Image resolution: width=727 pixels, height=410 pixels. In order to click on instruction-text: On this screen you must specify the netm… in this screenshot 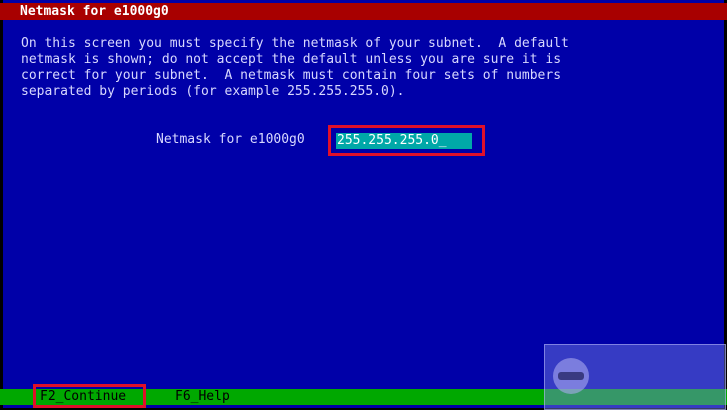, I will do `click(361, 68)`.